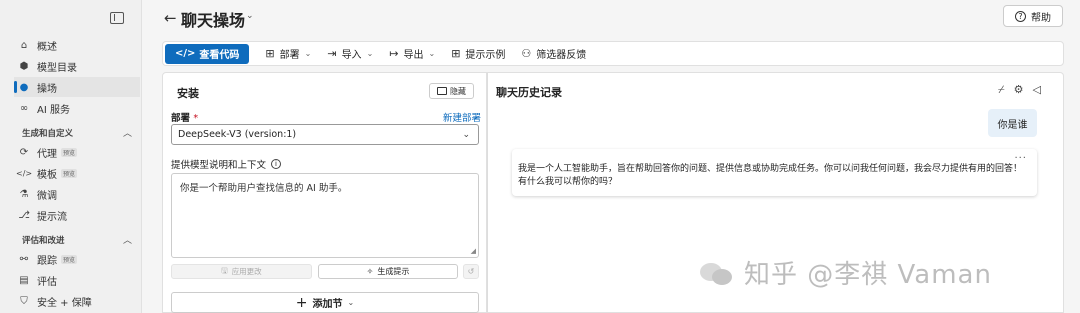 This screenshot has height=313, width=1080. Describe the element at coordinates (868, 275) in the screenshot. I see `watermark-text: 知乎 @李祺 Vaman` at that location.